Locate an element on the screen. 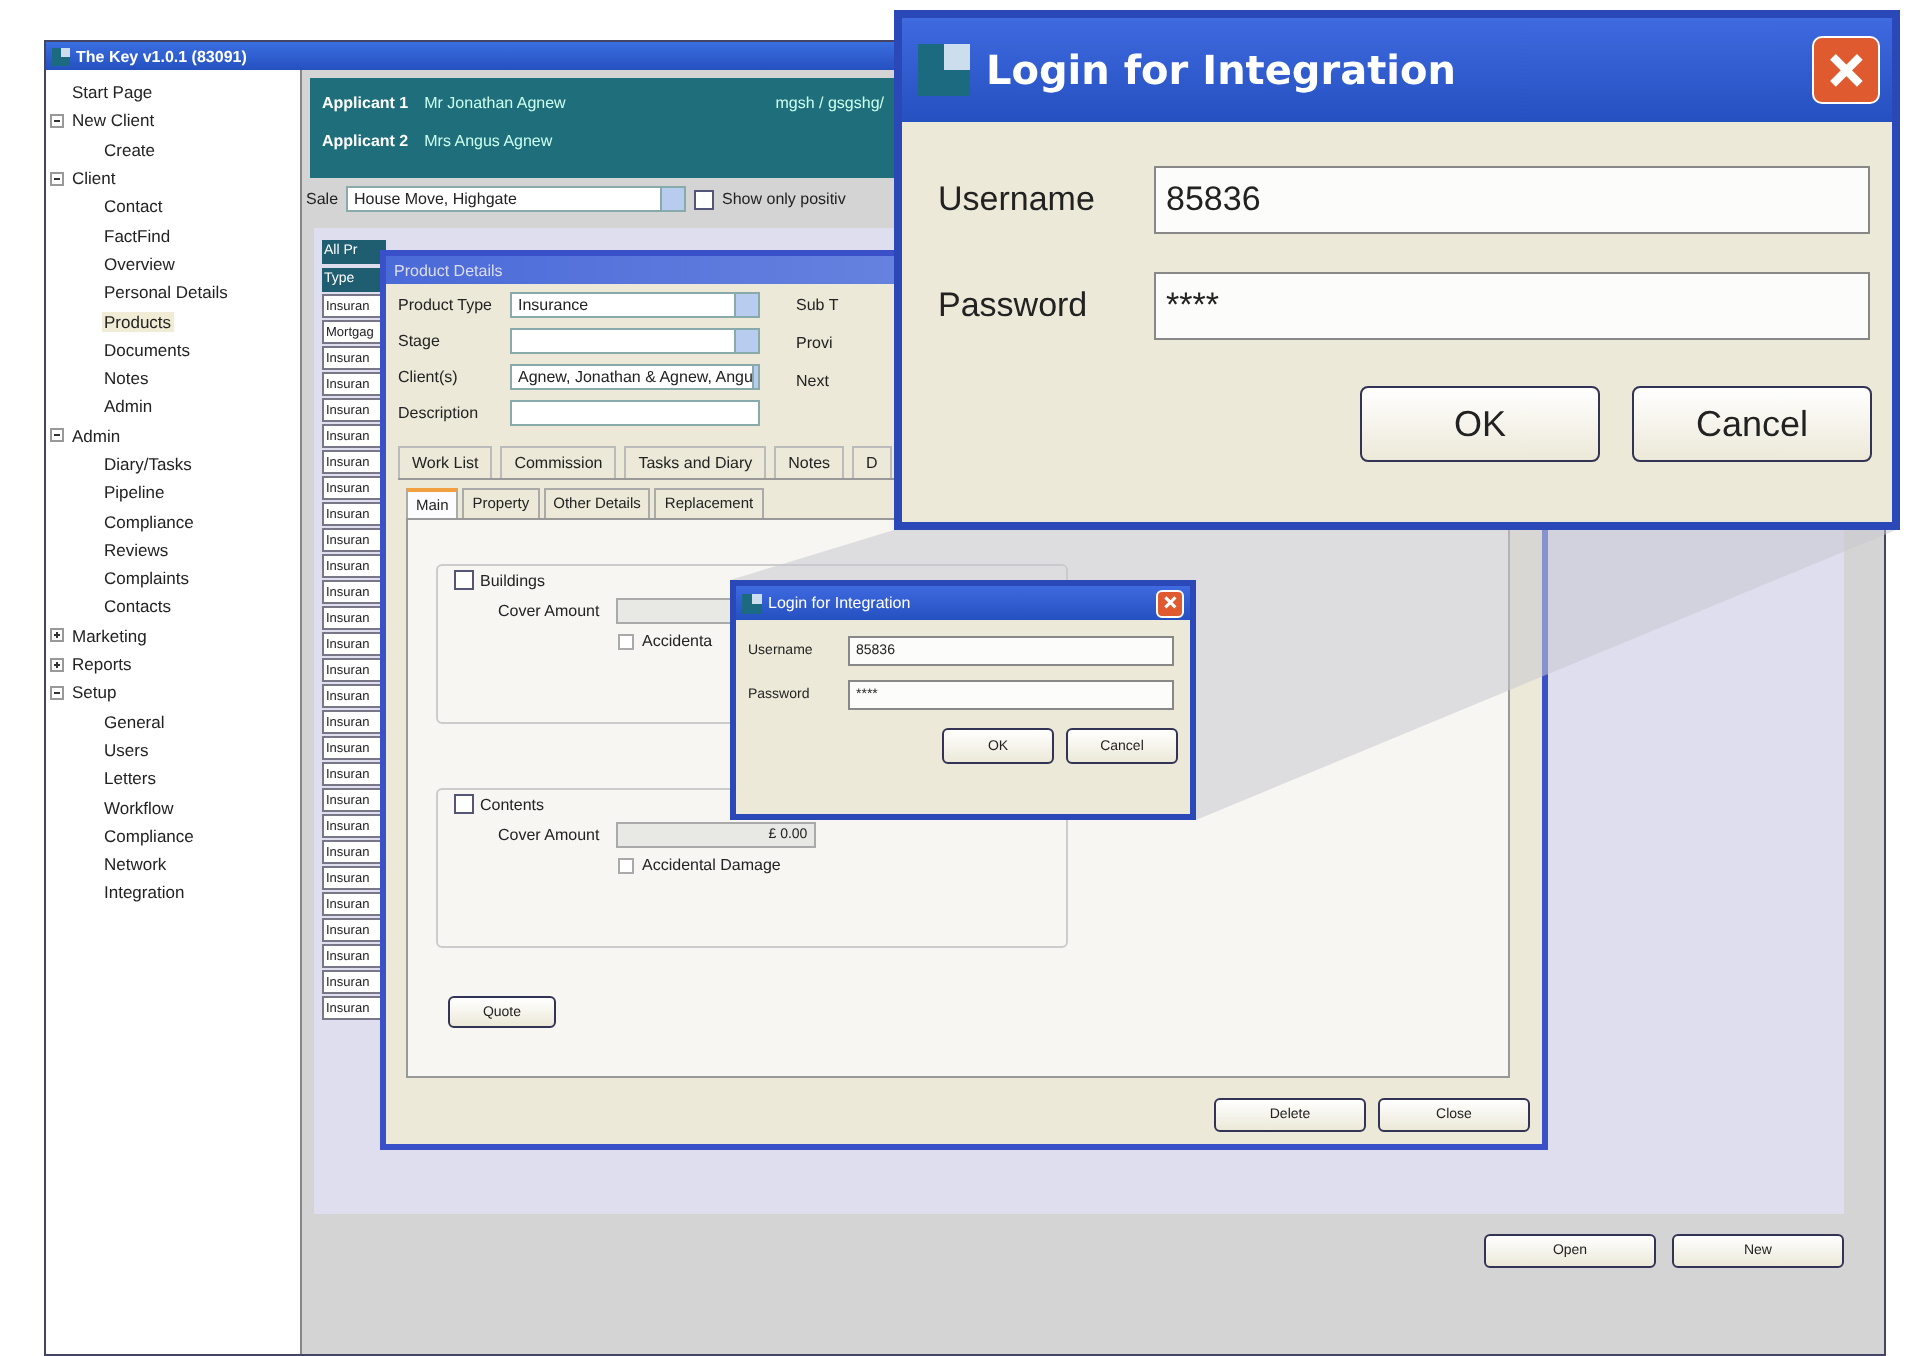 This screenshot has height=1356, width=1906. dialog-button: Cancel is located at coordinates (1752, 424).